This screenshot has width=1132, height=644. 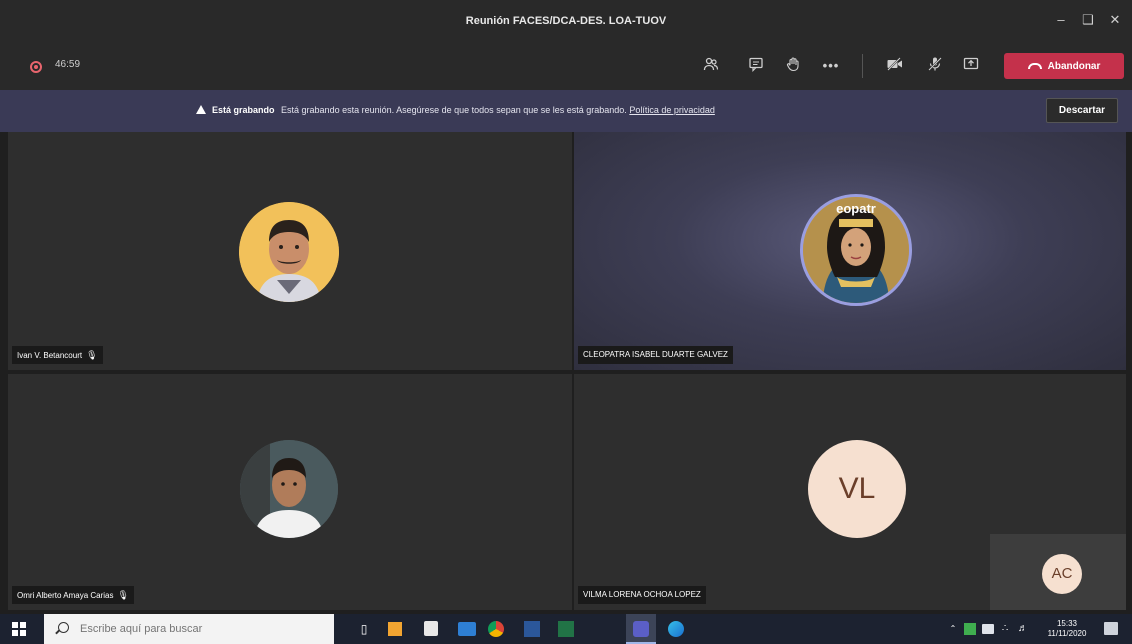 What do you see at coordinates (1088, 20) in the screenshot?
I see `maximize-icon: ❑` at bounding box center [1088, 20].